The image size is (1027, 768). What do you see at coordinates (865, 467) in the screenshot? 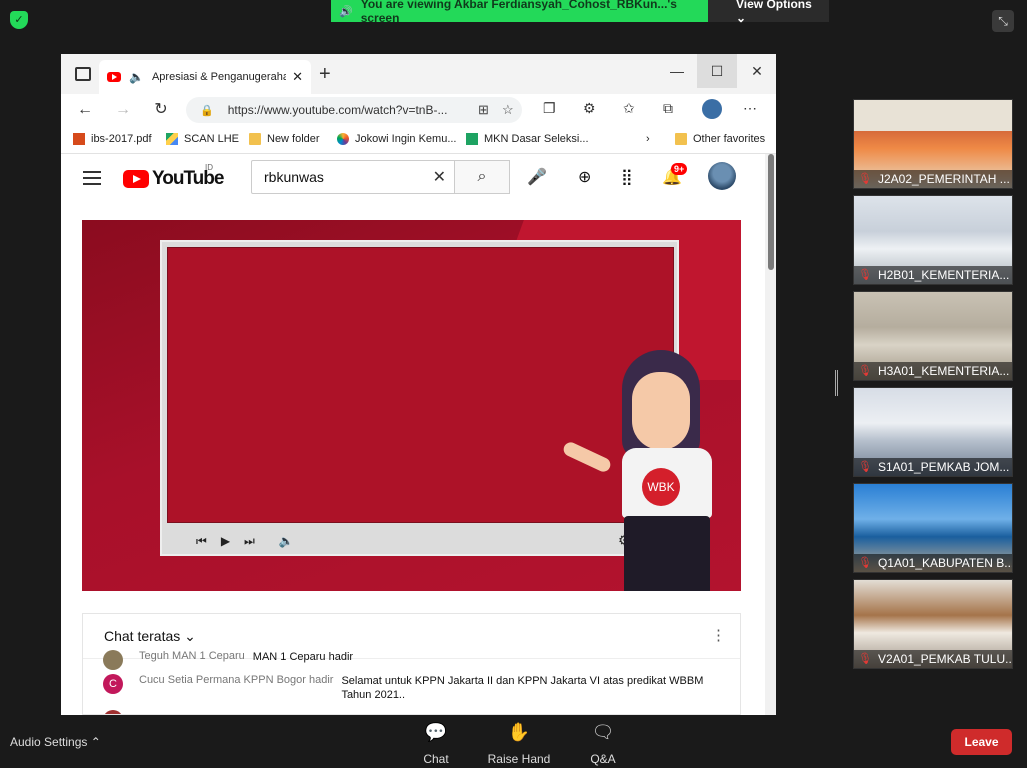
I see `muted-mic-icon: 🎙` at bounding box center [865, 467].